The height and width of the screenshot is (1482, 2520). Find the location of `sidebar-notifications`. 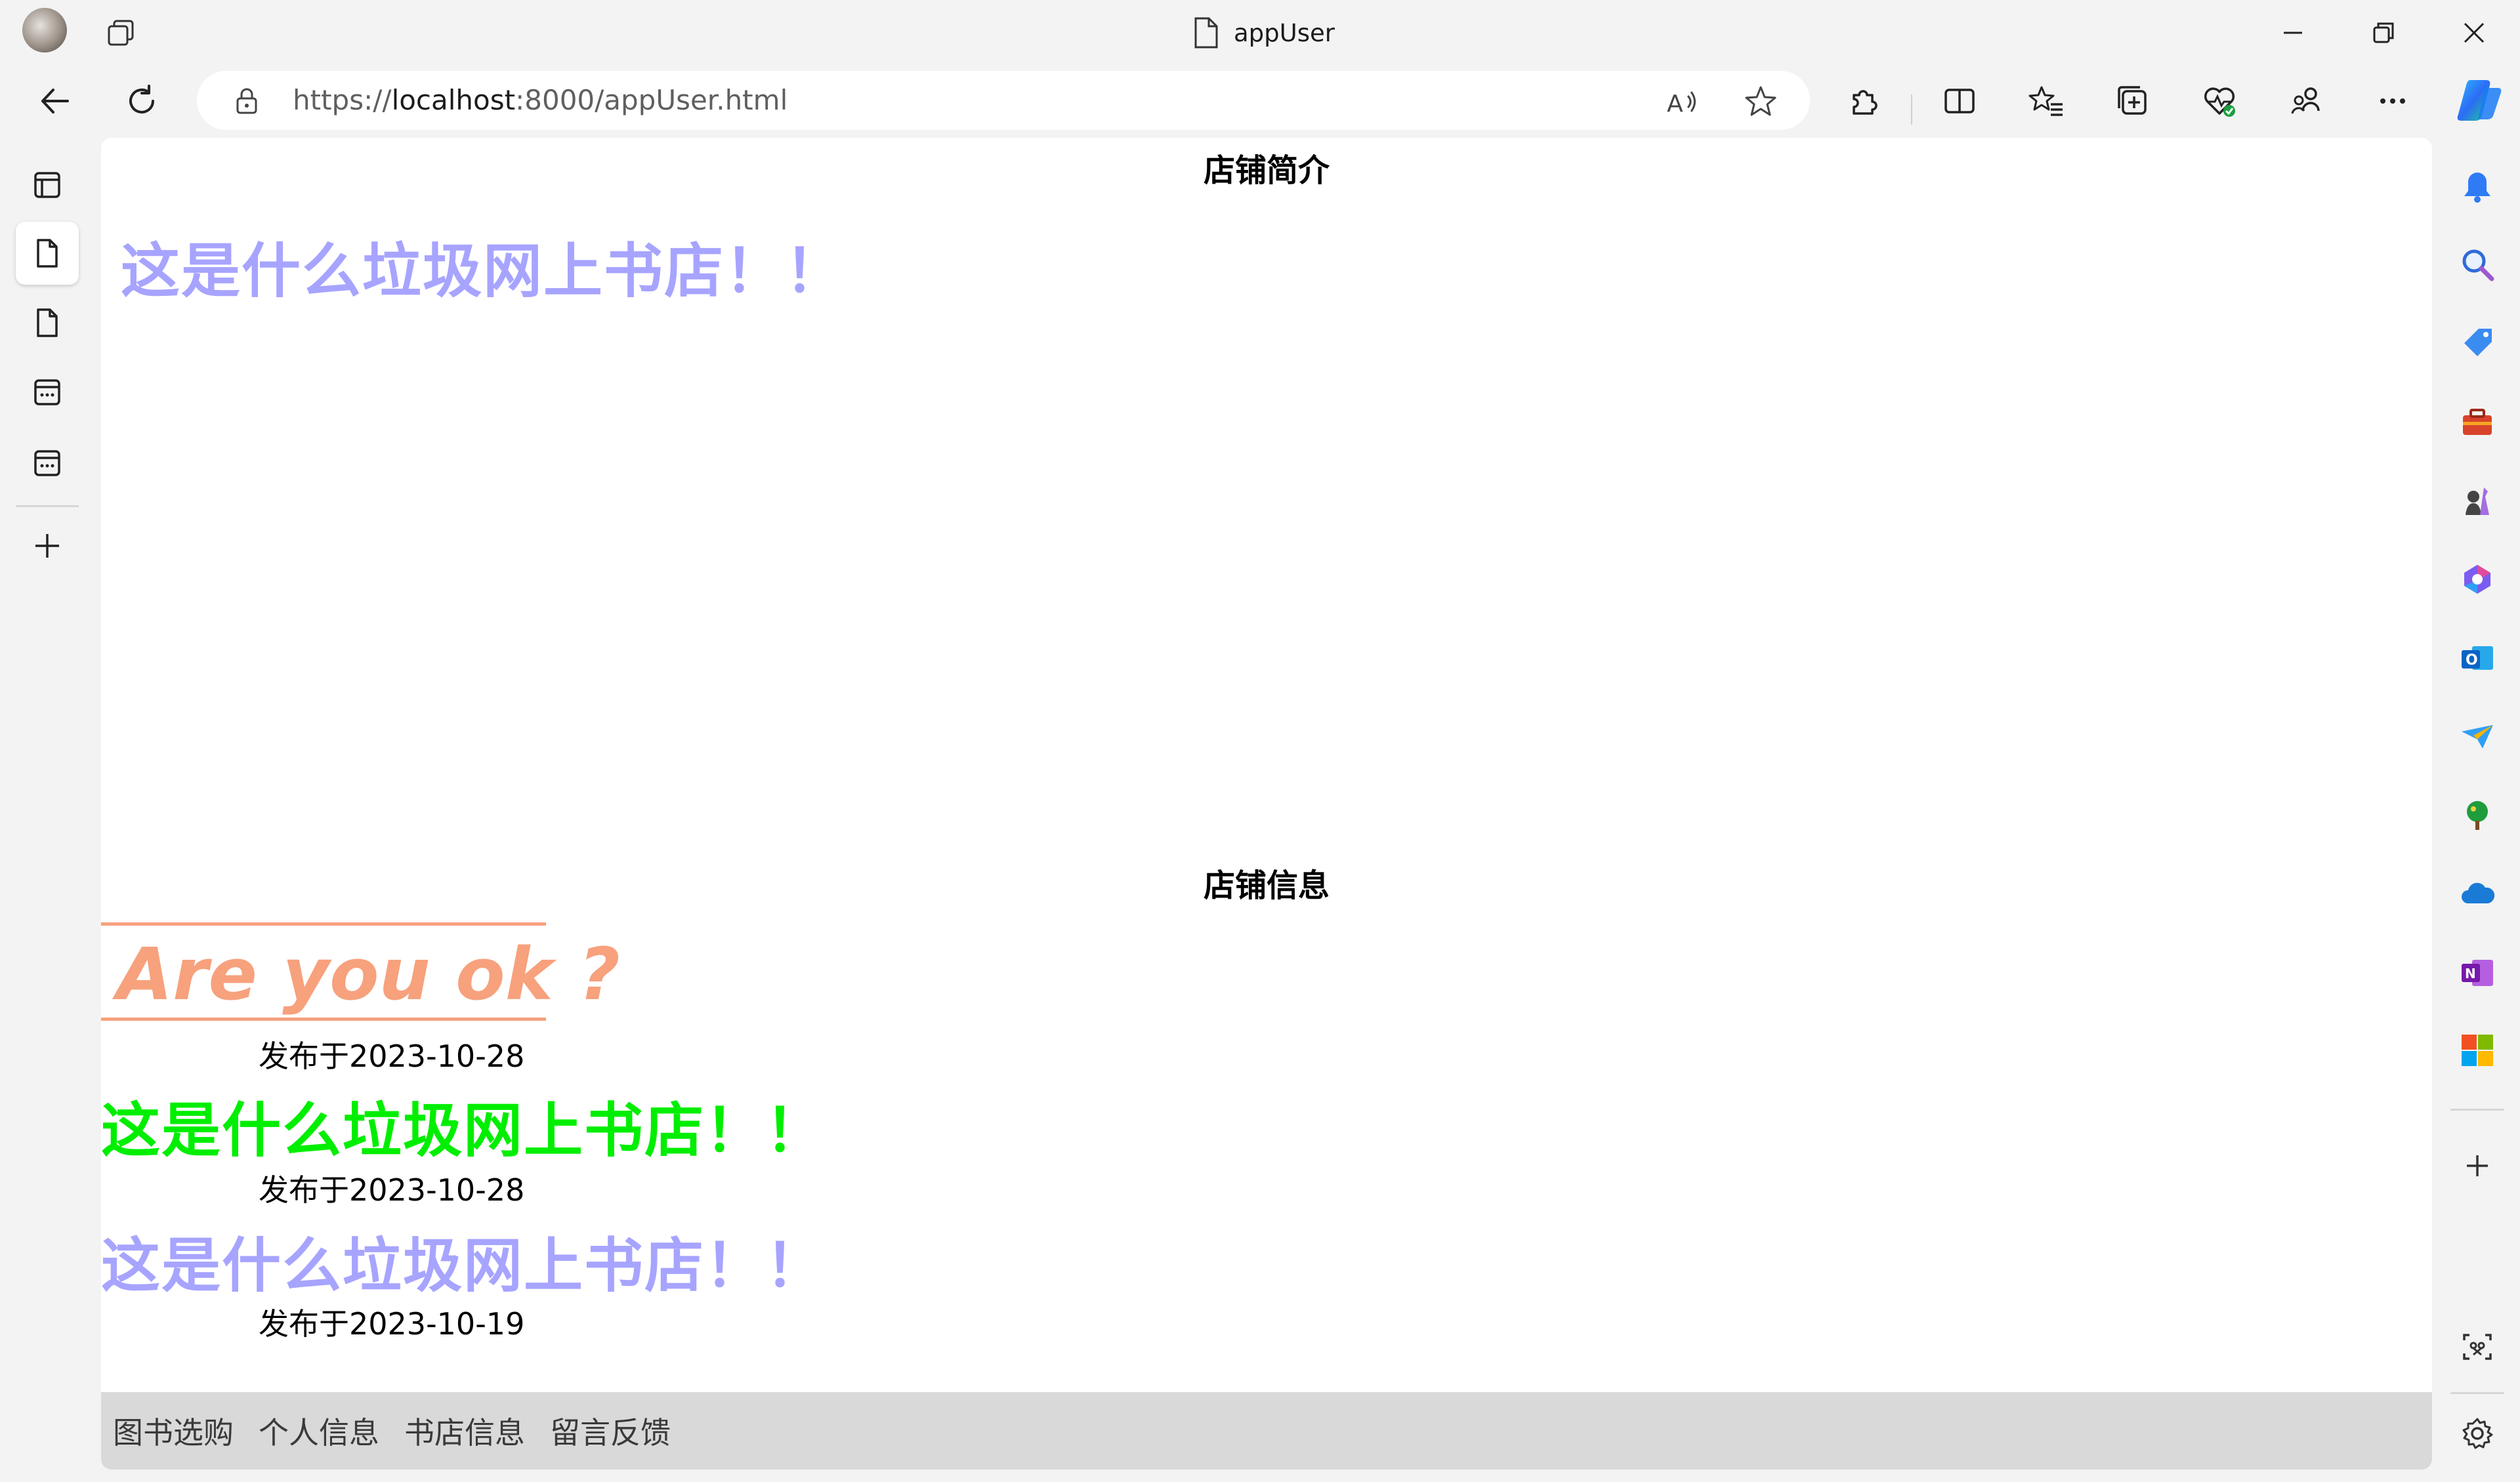

sidebar-notifications is located at coordinates (2477, 187).